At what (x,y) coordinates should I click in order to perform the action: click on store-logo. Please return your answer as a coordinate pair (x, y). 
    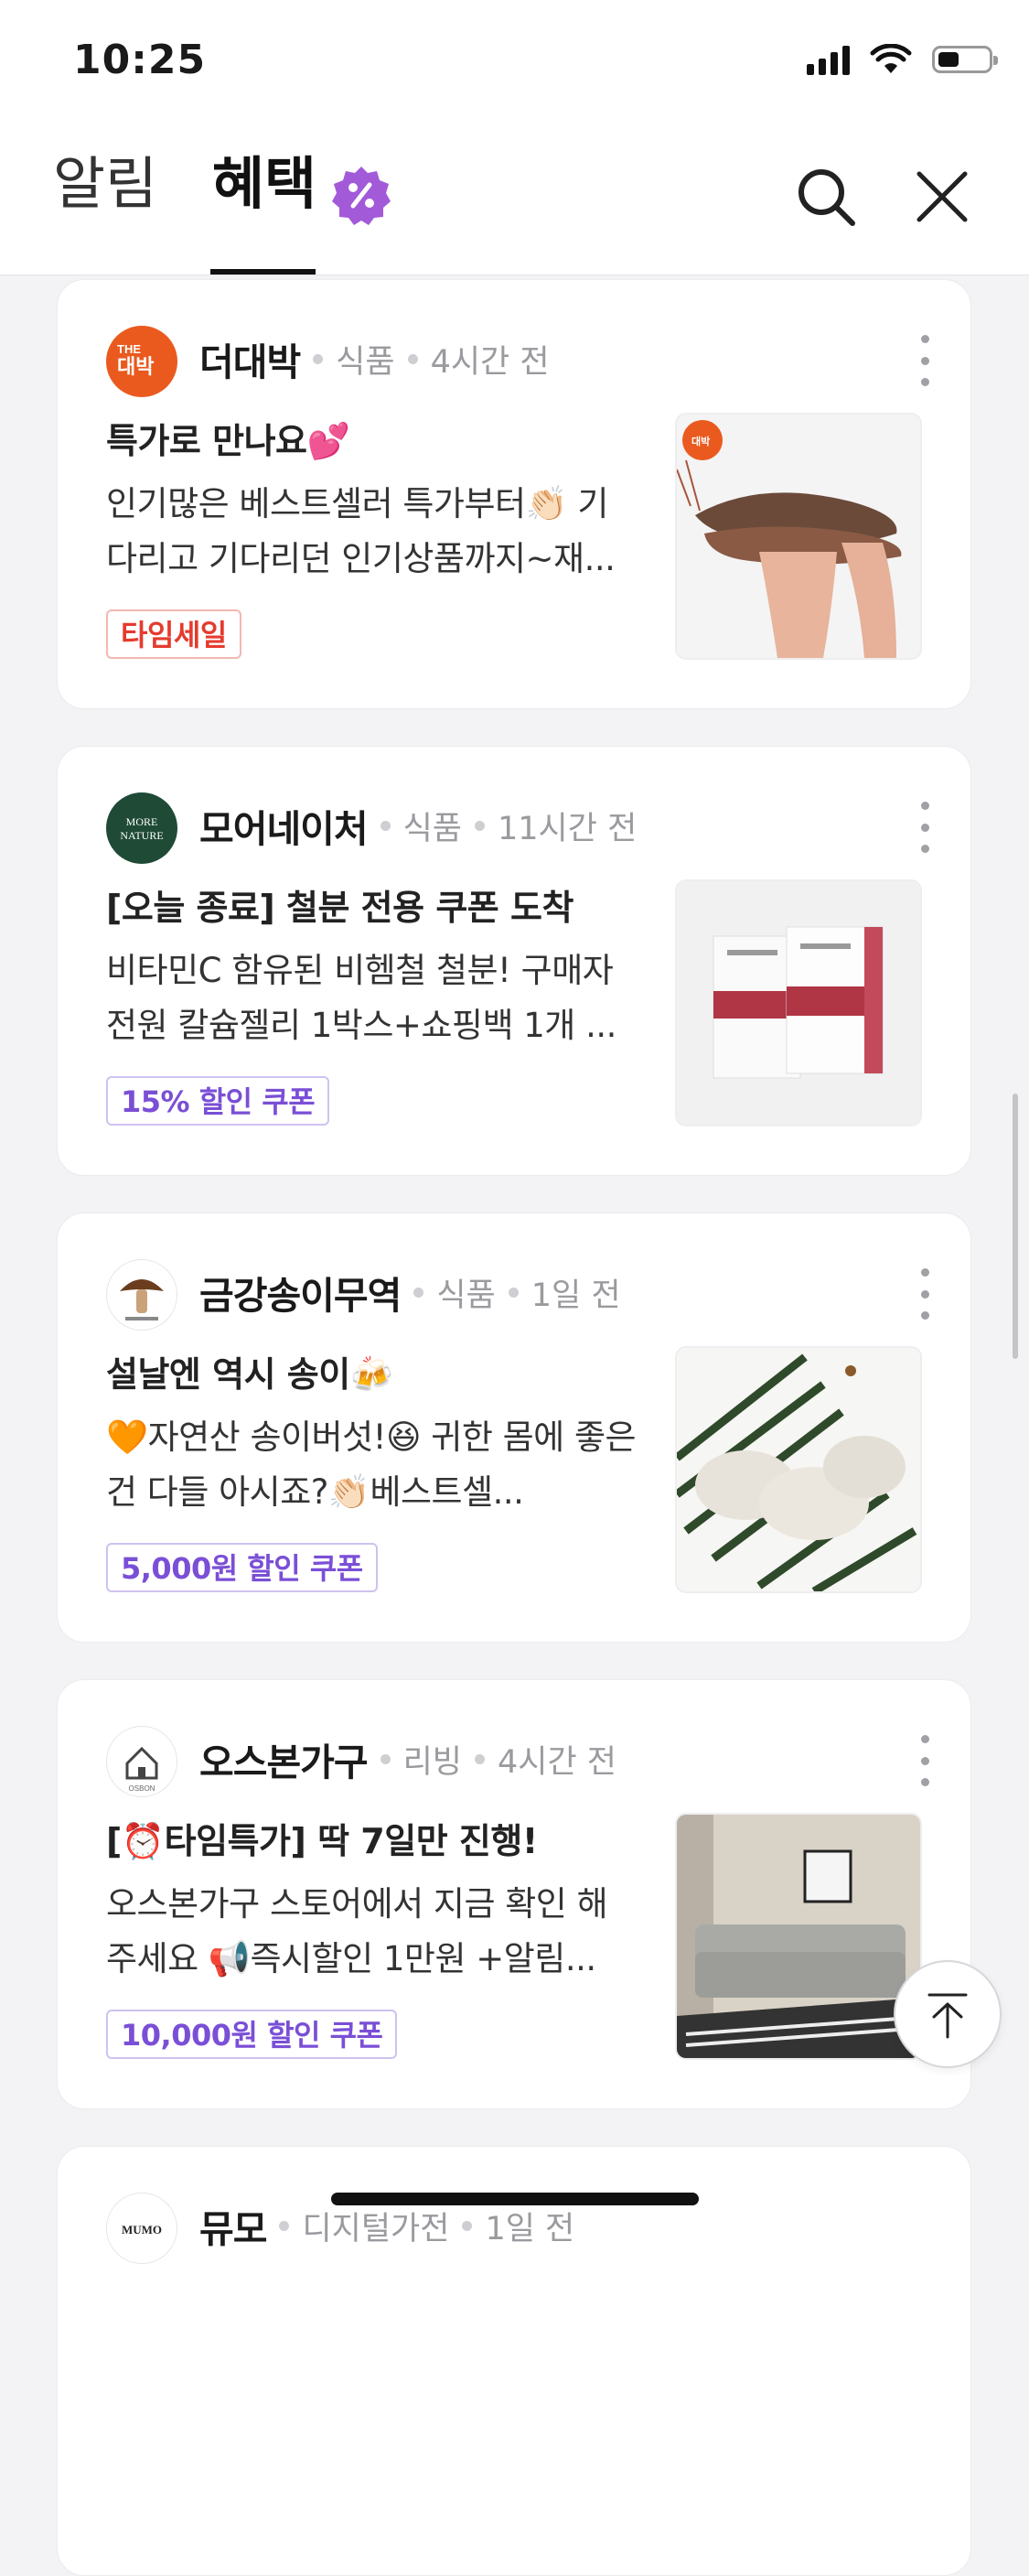
    Looking at the image, I should click on (141, 1295).